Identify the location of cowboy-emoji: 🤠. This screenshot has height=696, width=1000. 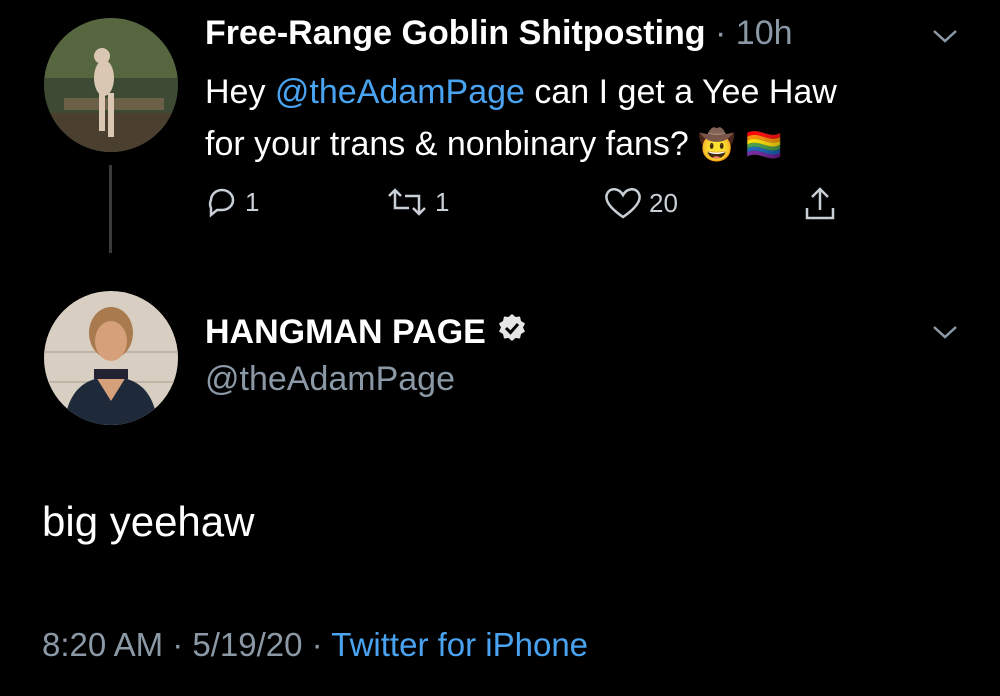
(717, 145).